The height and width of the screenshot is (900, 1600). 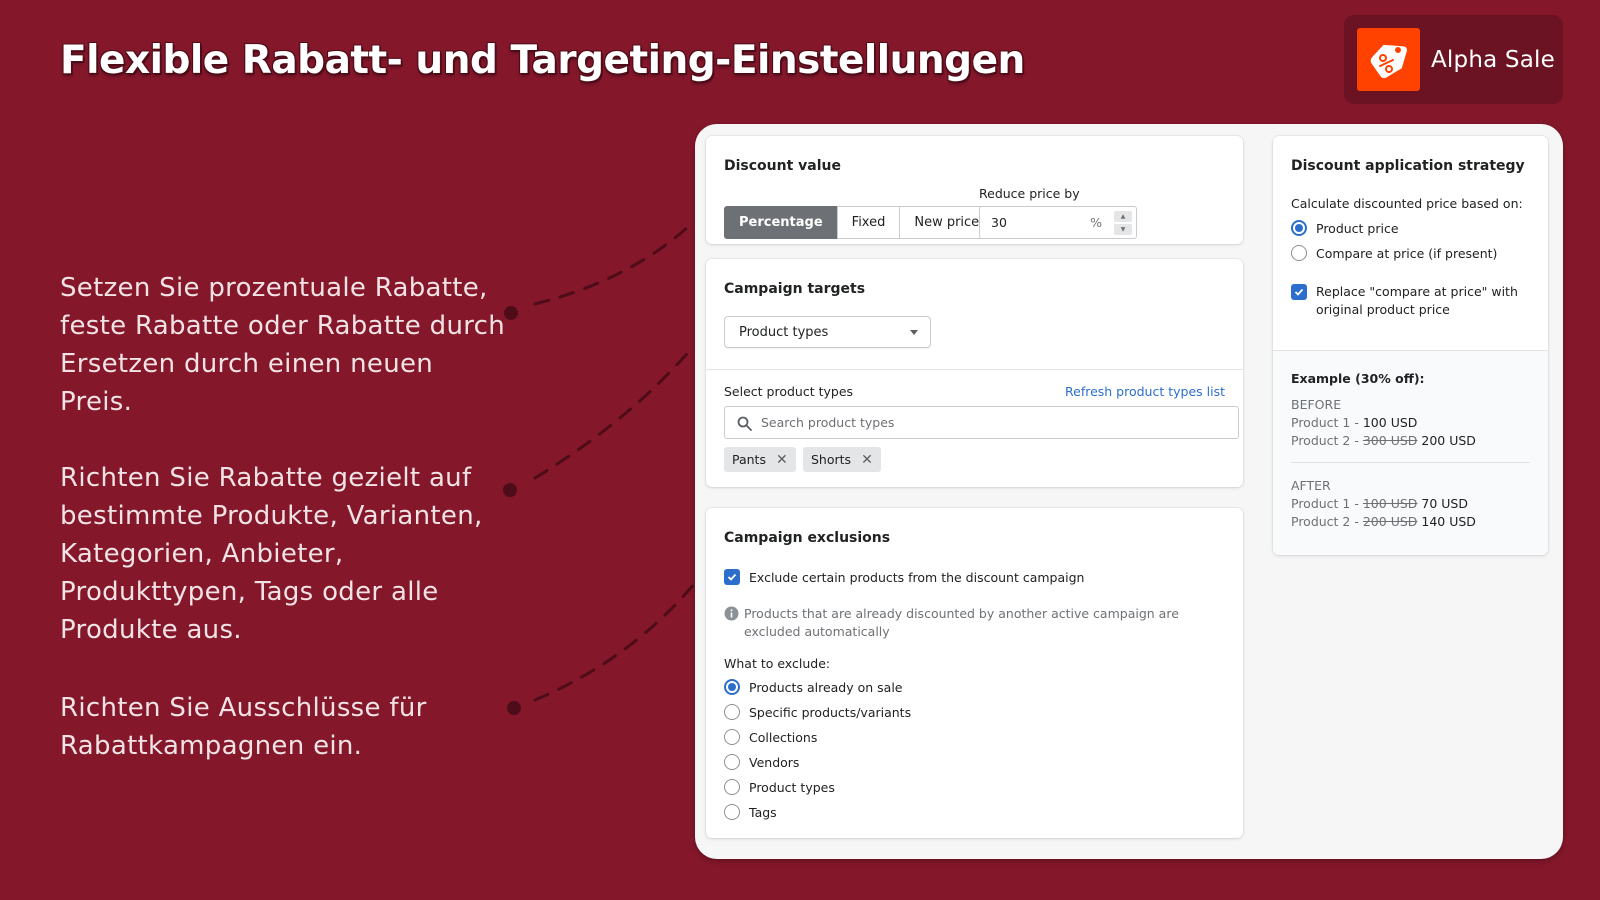 I want to click on option-label: Product types, so click(x=792, y=787).